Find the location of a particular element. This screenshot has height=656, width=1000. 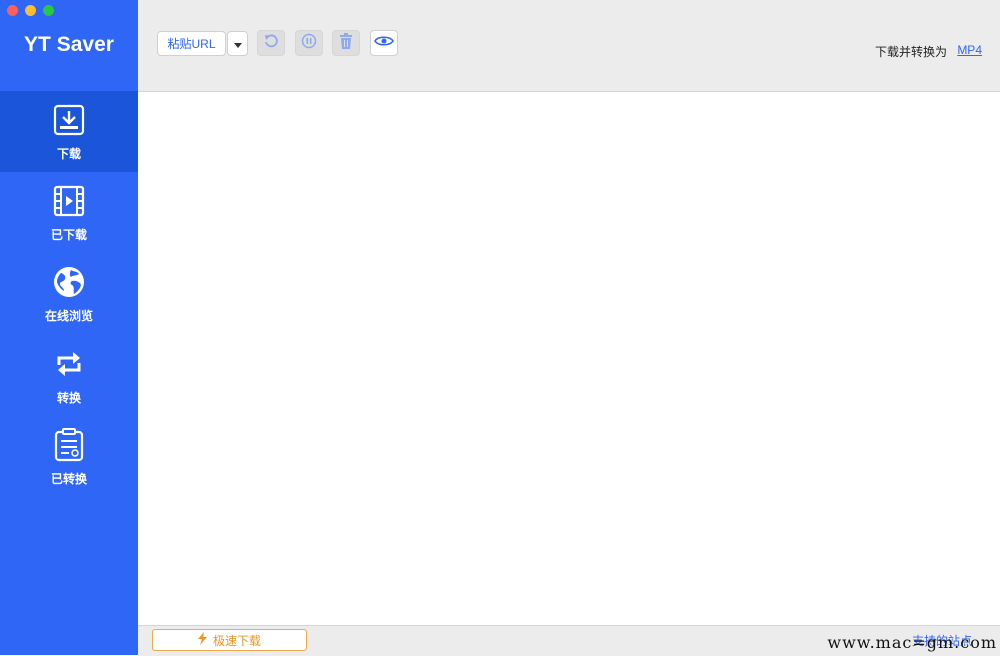

app-title: YT Saver is located at coordinates (69, 44).